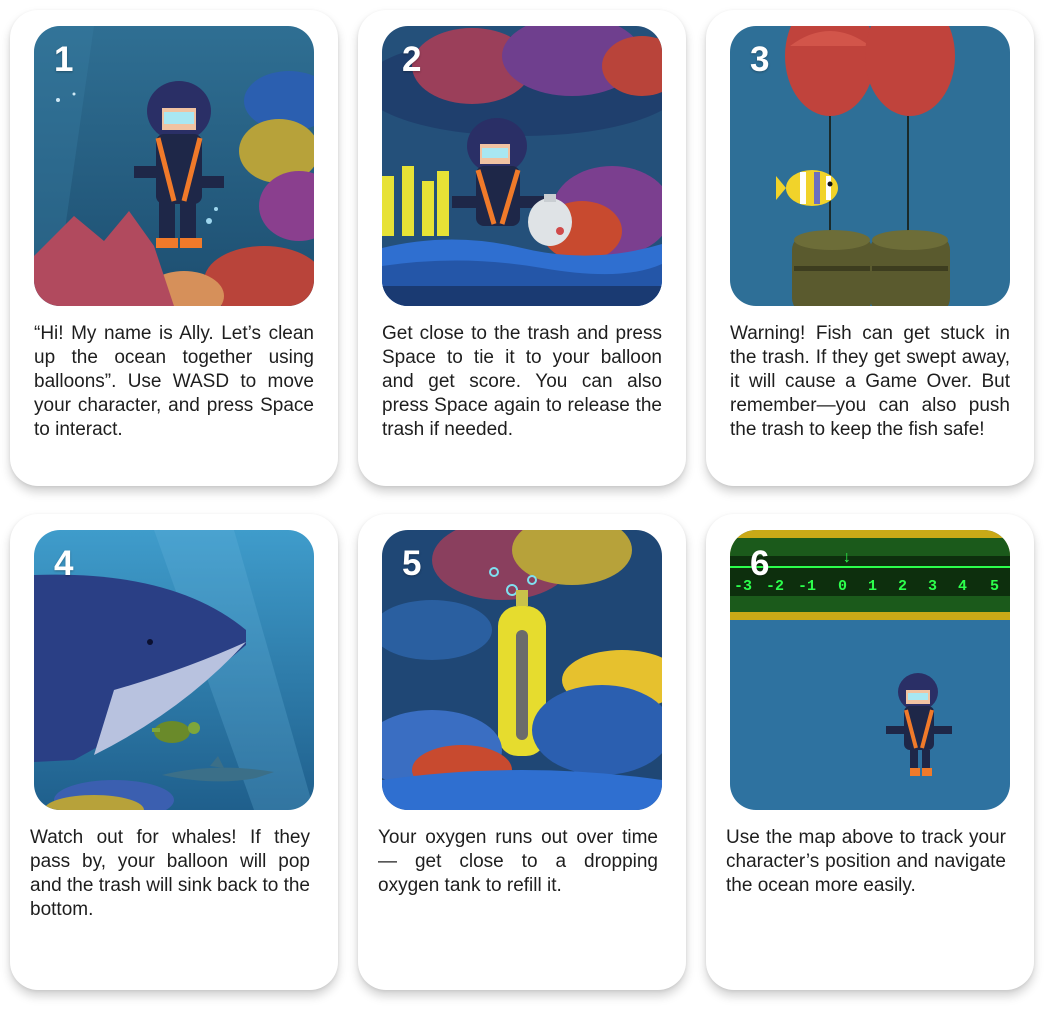  I want to click on illustration-trash-pickup: 2, so click(522, 166).